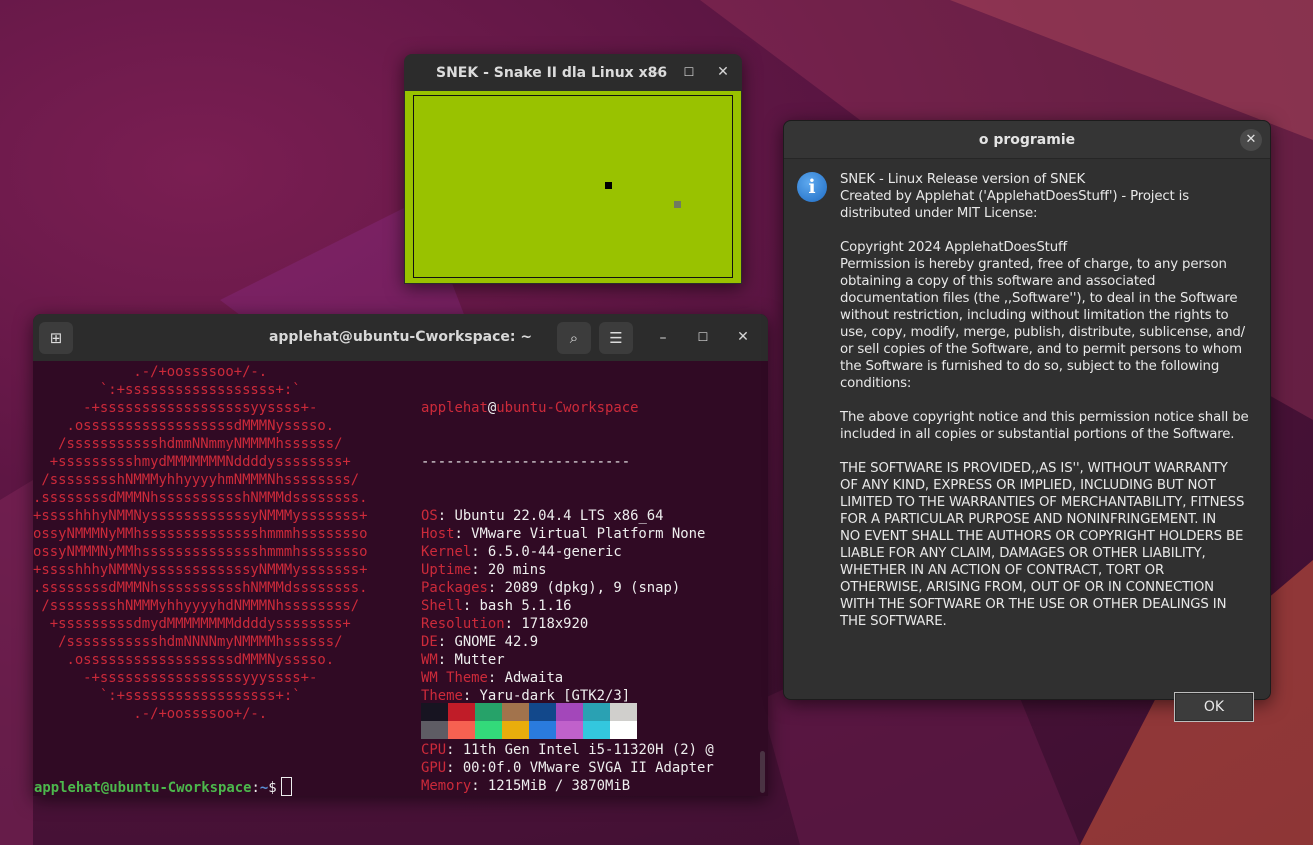 Image resolution: width=1313 pixels, height=845 pixels. What do you see at coordinates (196, 480) in the screenshot?
I see `logo-line: /sssssssshNMMMyhhyyyyhmNMMMNhssssssss/` at bounding box center [196, 480].